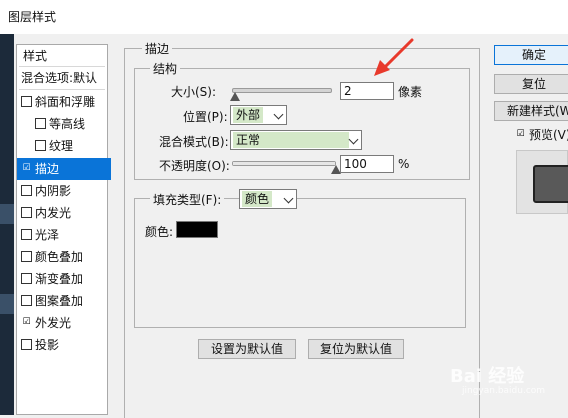  I want to click on style-item-label: 图案叠加, so click(59, 301).